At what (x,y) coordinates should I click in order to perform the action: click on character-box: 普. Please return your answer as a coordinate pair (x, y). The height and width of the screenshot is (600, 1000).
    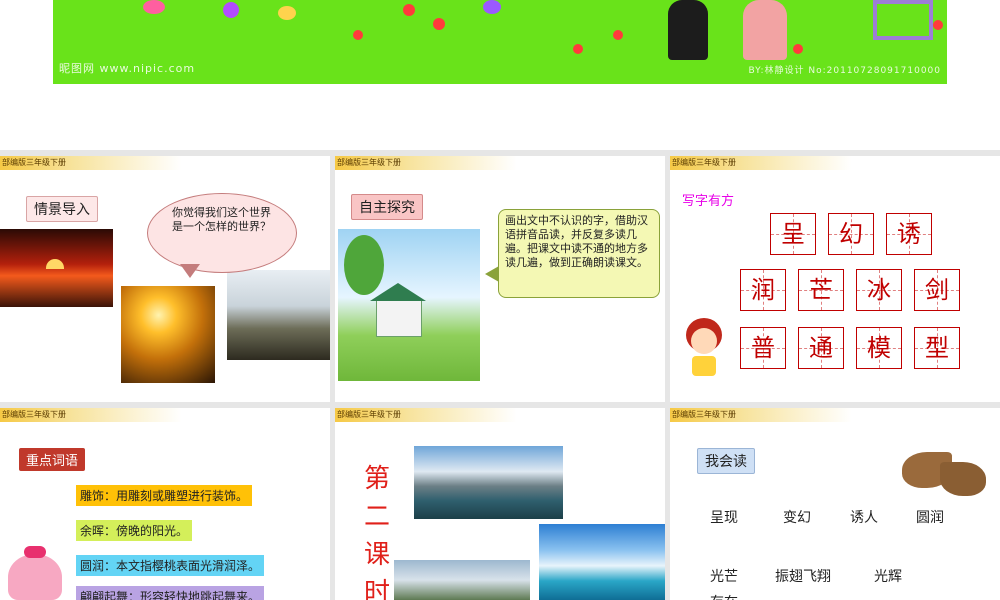
    Looking at the image, I should click on (763, 348).